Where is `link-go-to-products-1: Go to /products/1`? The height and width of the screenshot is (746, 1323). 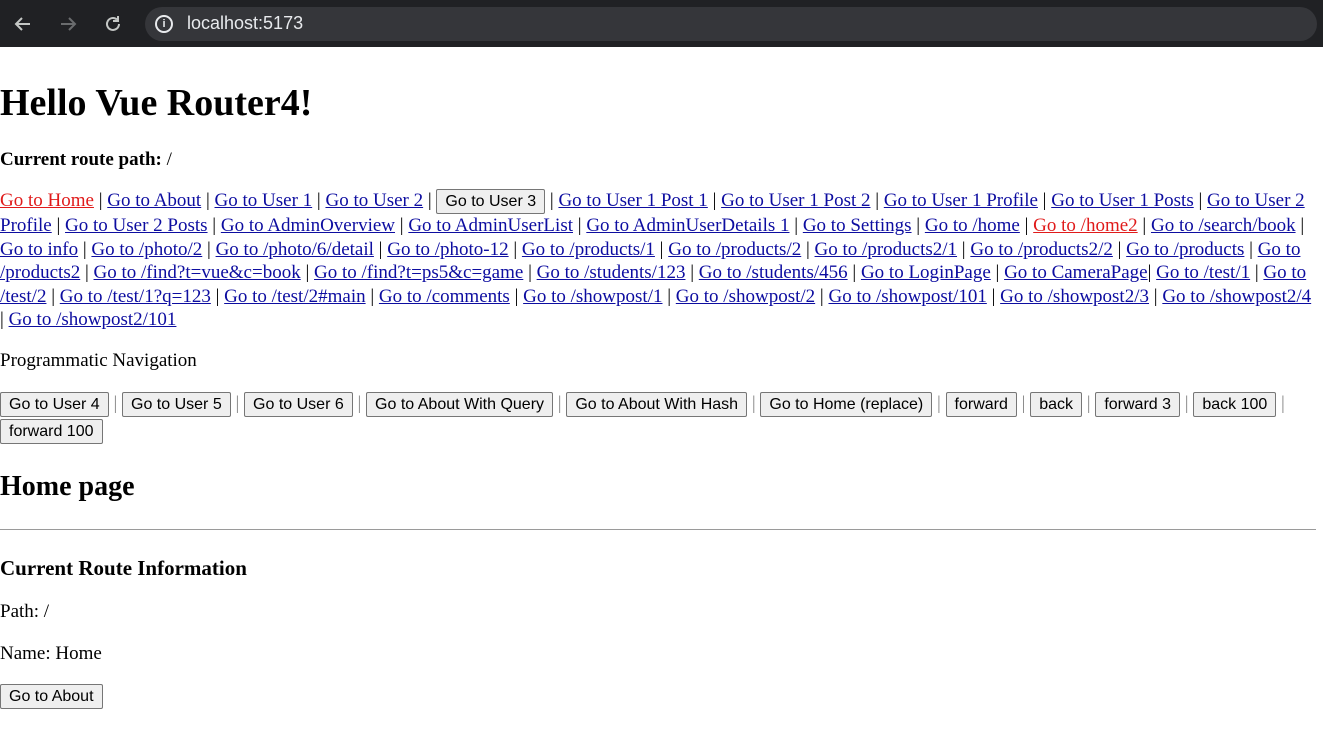
link-go-to-products-1: Go to /products/1 is located at coordinates (588, 249).